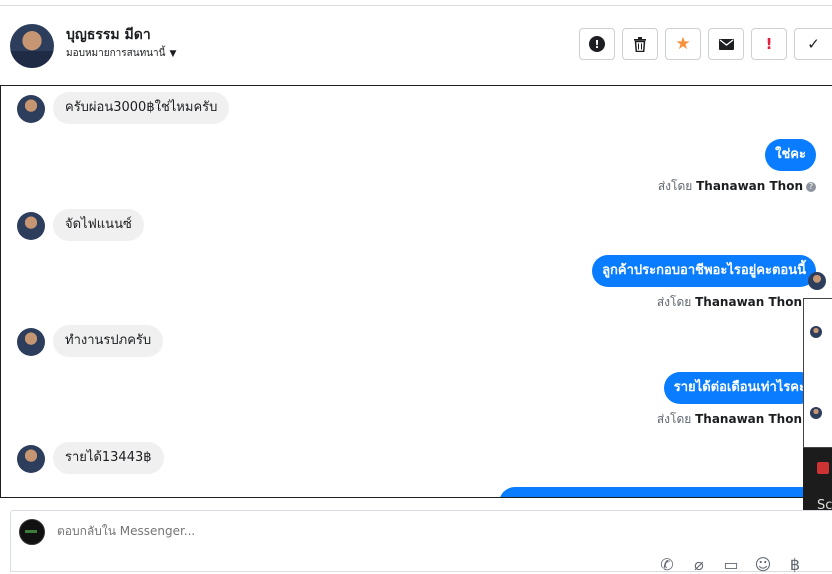 This screenshot has height=574, width=832. Describe the element at coordinates (795, 564) in the screenshot. I see `baht-icon: ฿` at that location.